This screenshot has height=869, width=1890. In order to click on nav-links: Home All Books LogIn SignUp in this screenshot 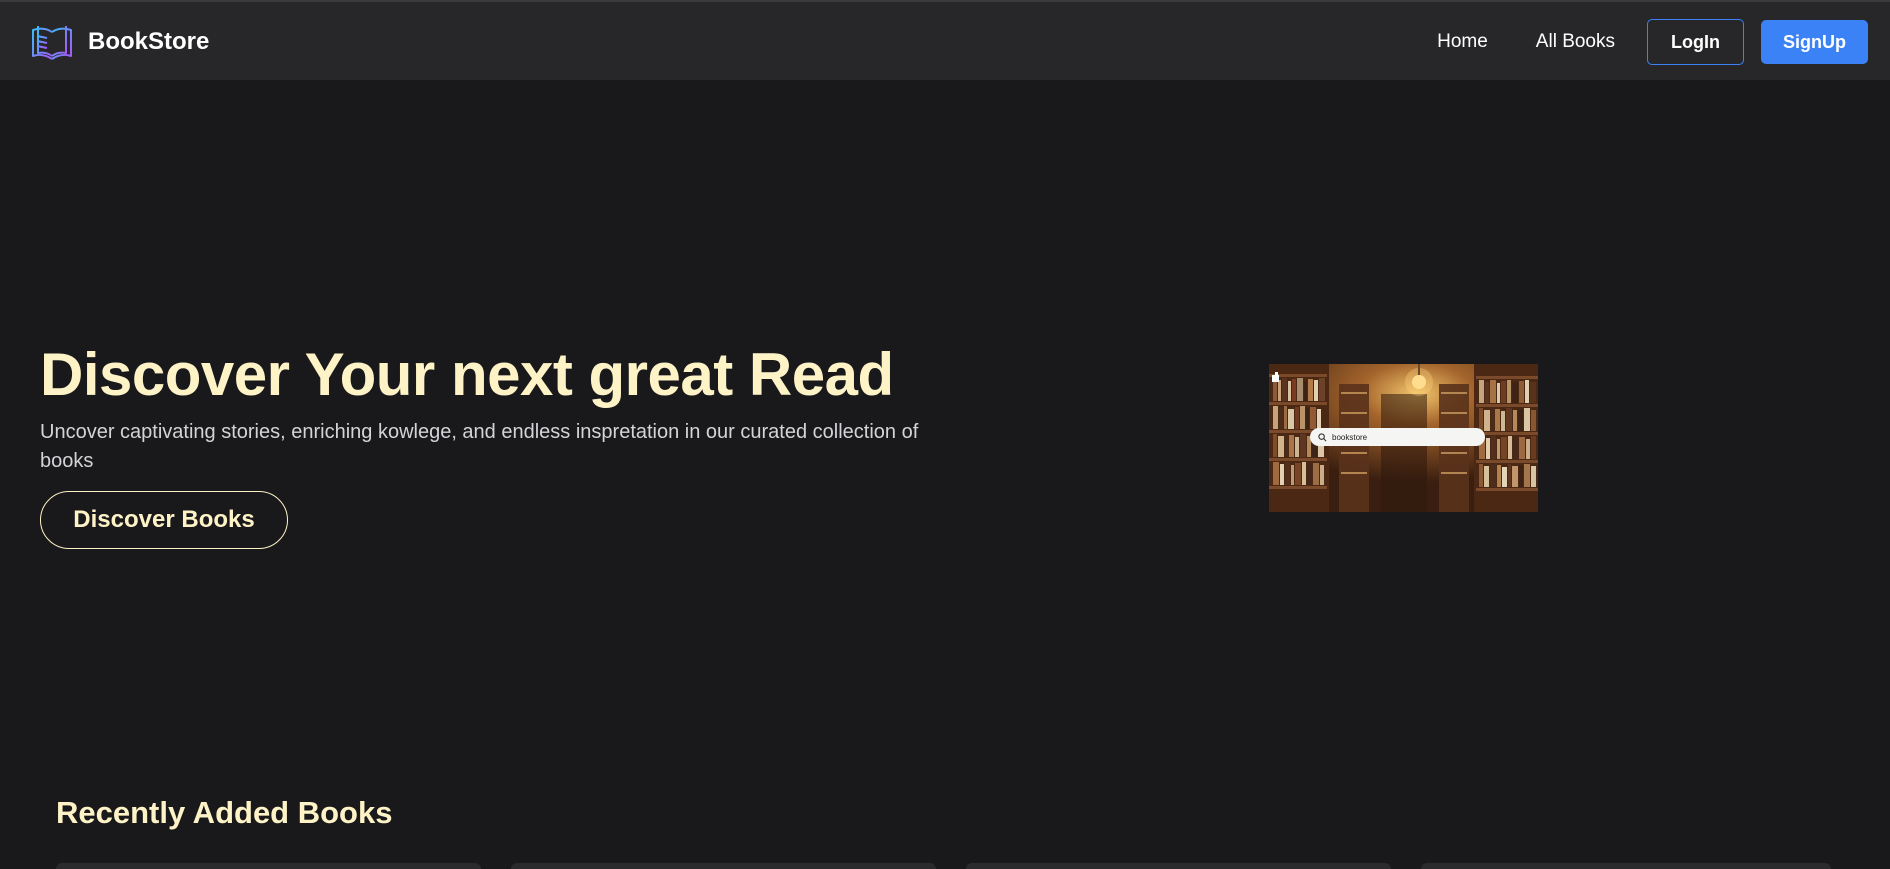, I will do `click(1652, 42)`.